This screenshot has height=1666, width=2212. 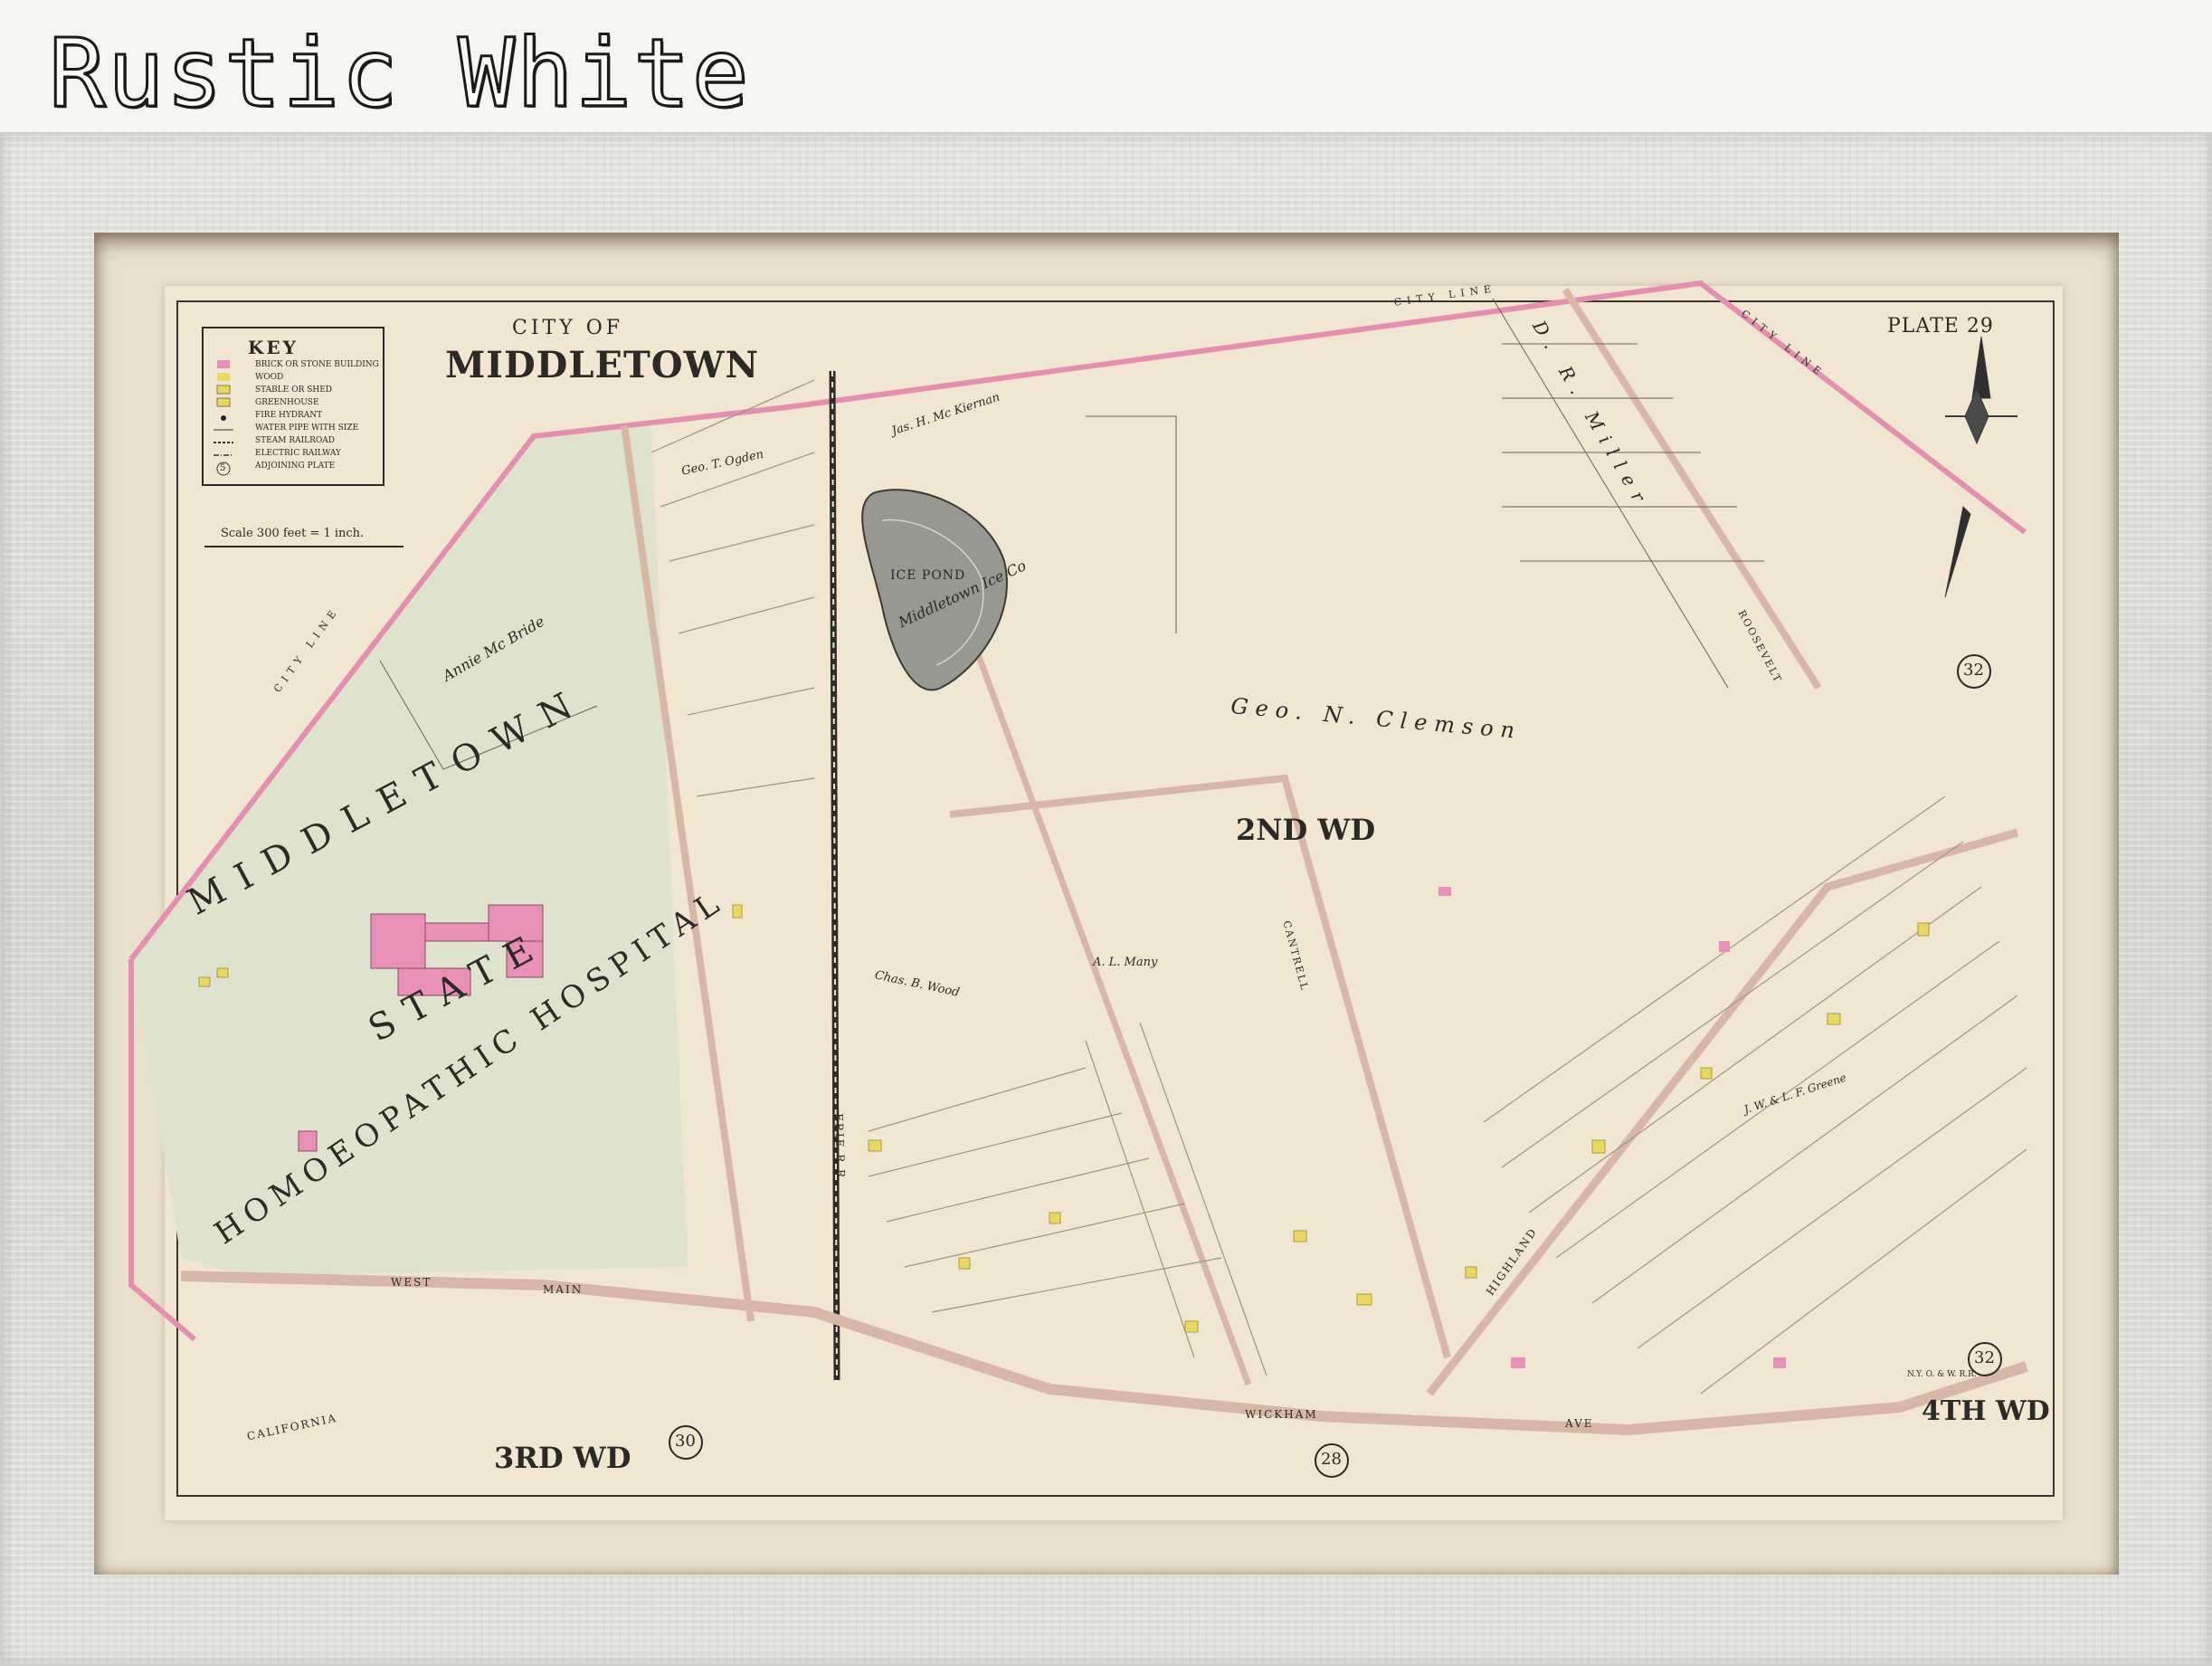 What do you see at coordinates (289, 415) in the screenshot?
I see `key-item-hydrant: FIRE HYDRANT` at bounding box center [289, 415].